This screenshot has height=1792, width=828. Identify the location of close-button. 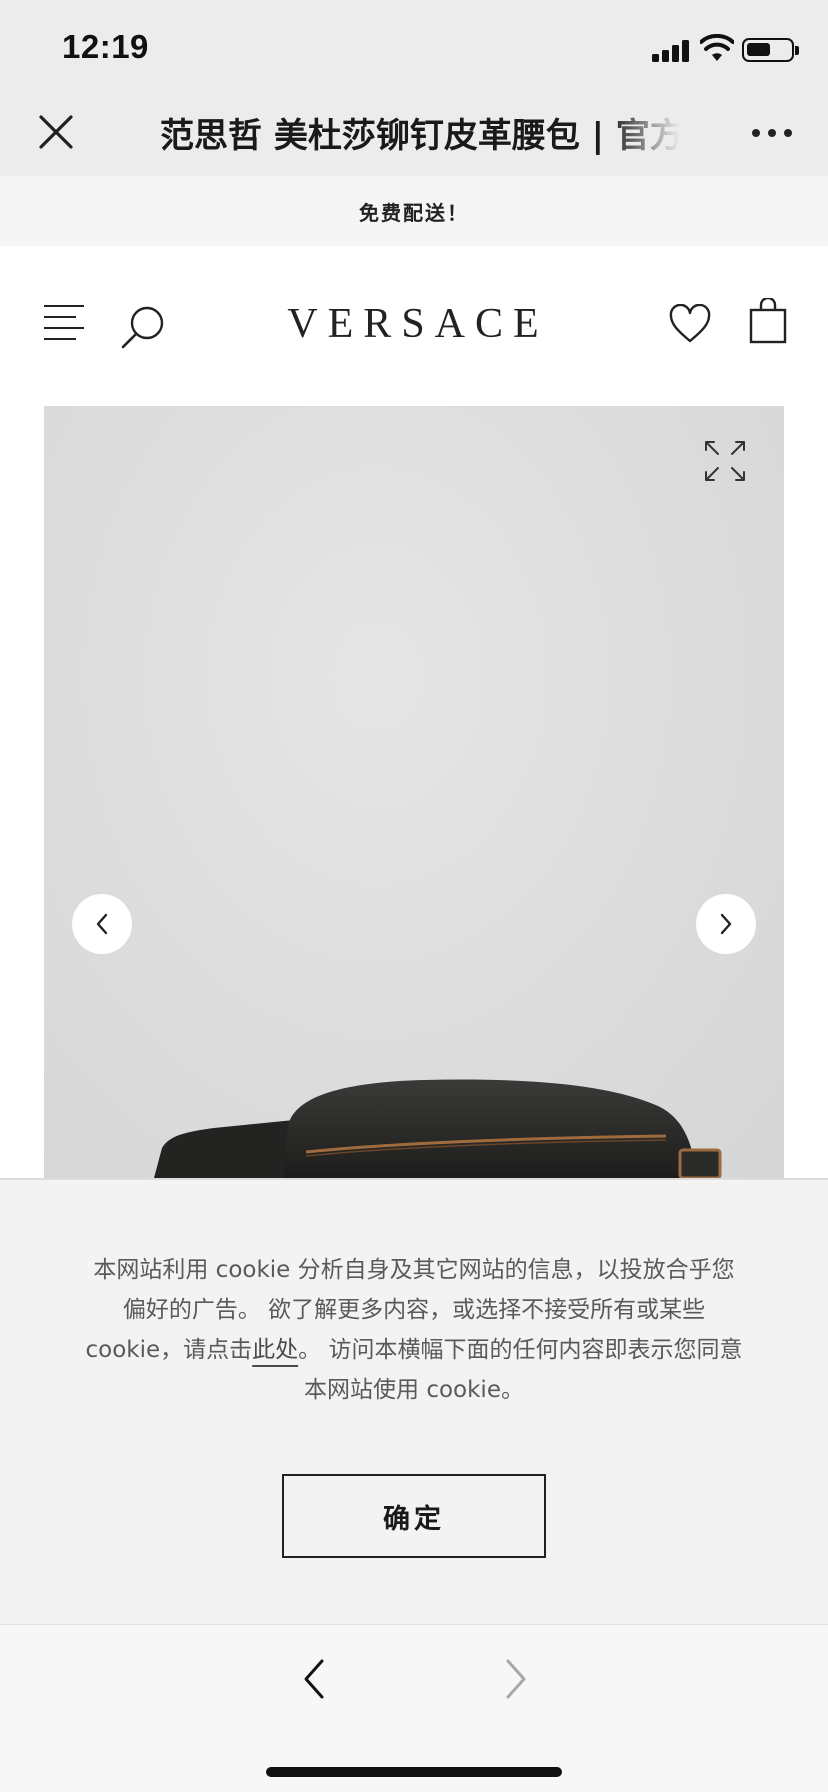
(56, 132).